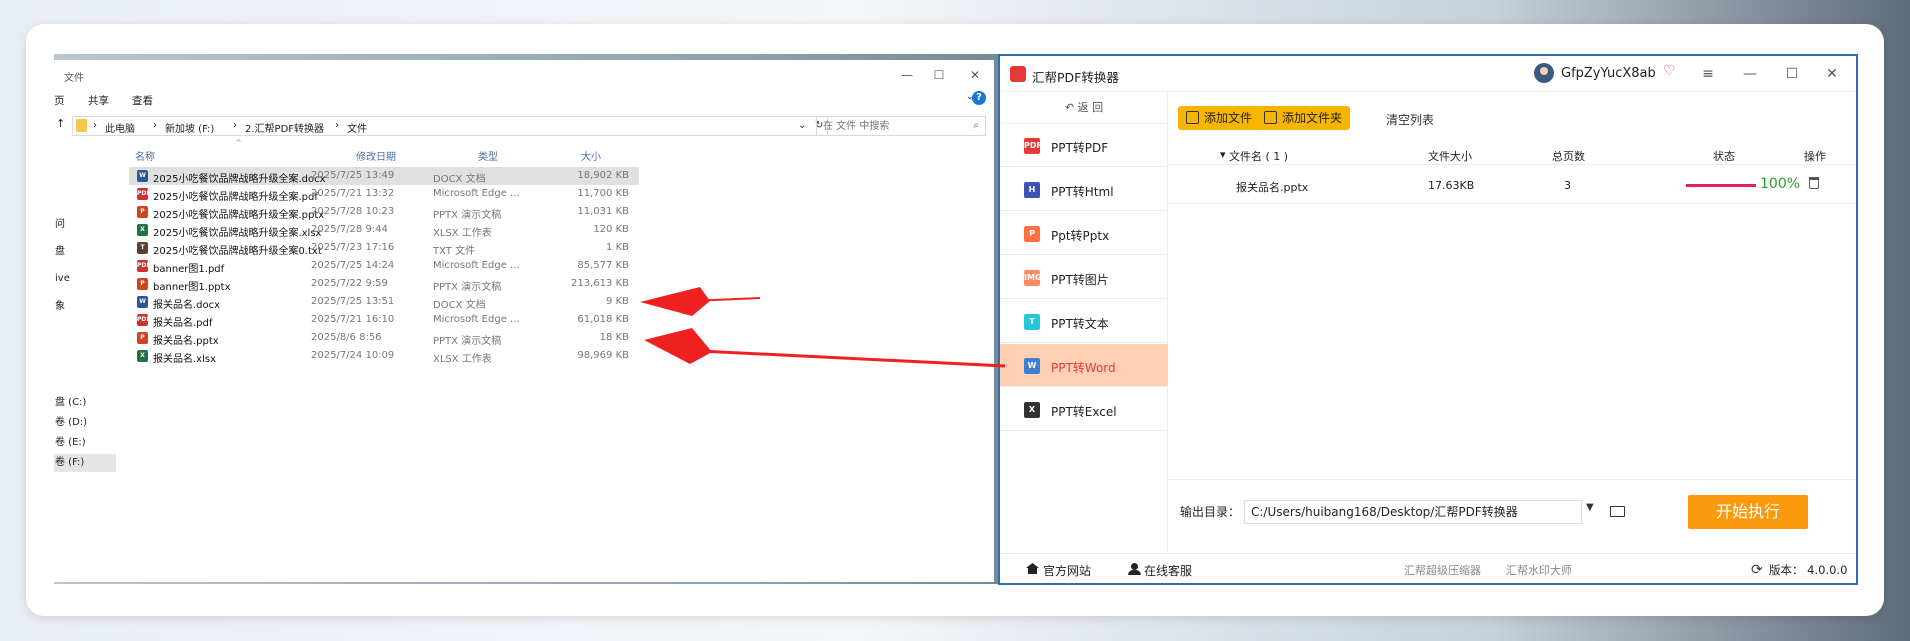  Describe the element at coordinates (189, 269) in the screenshot. I see `file-name: banner图1.pdf` at that location.